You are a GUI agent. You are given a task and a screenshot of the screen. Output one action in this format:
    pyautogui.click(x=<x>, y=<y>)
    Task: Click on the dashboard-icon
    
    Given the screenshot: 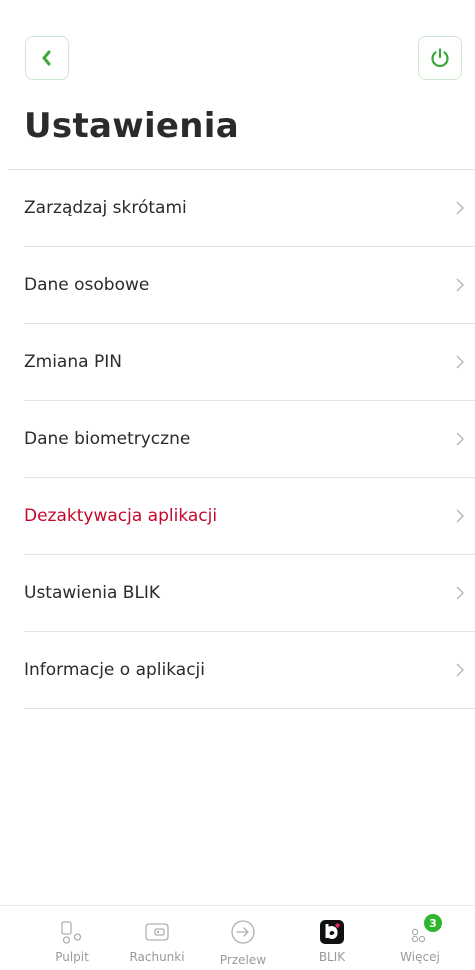 What is the action you would take?
    pyautogui.click(x=71, y=932)
    